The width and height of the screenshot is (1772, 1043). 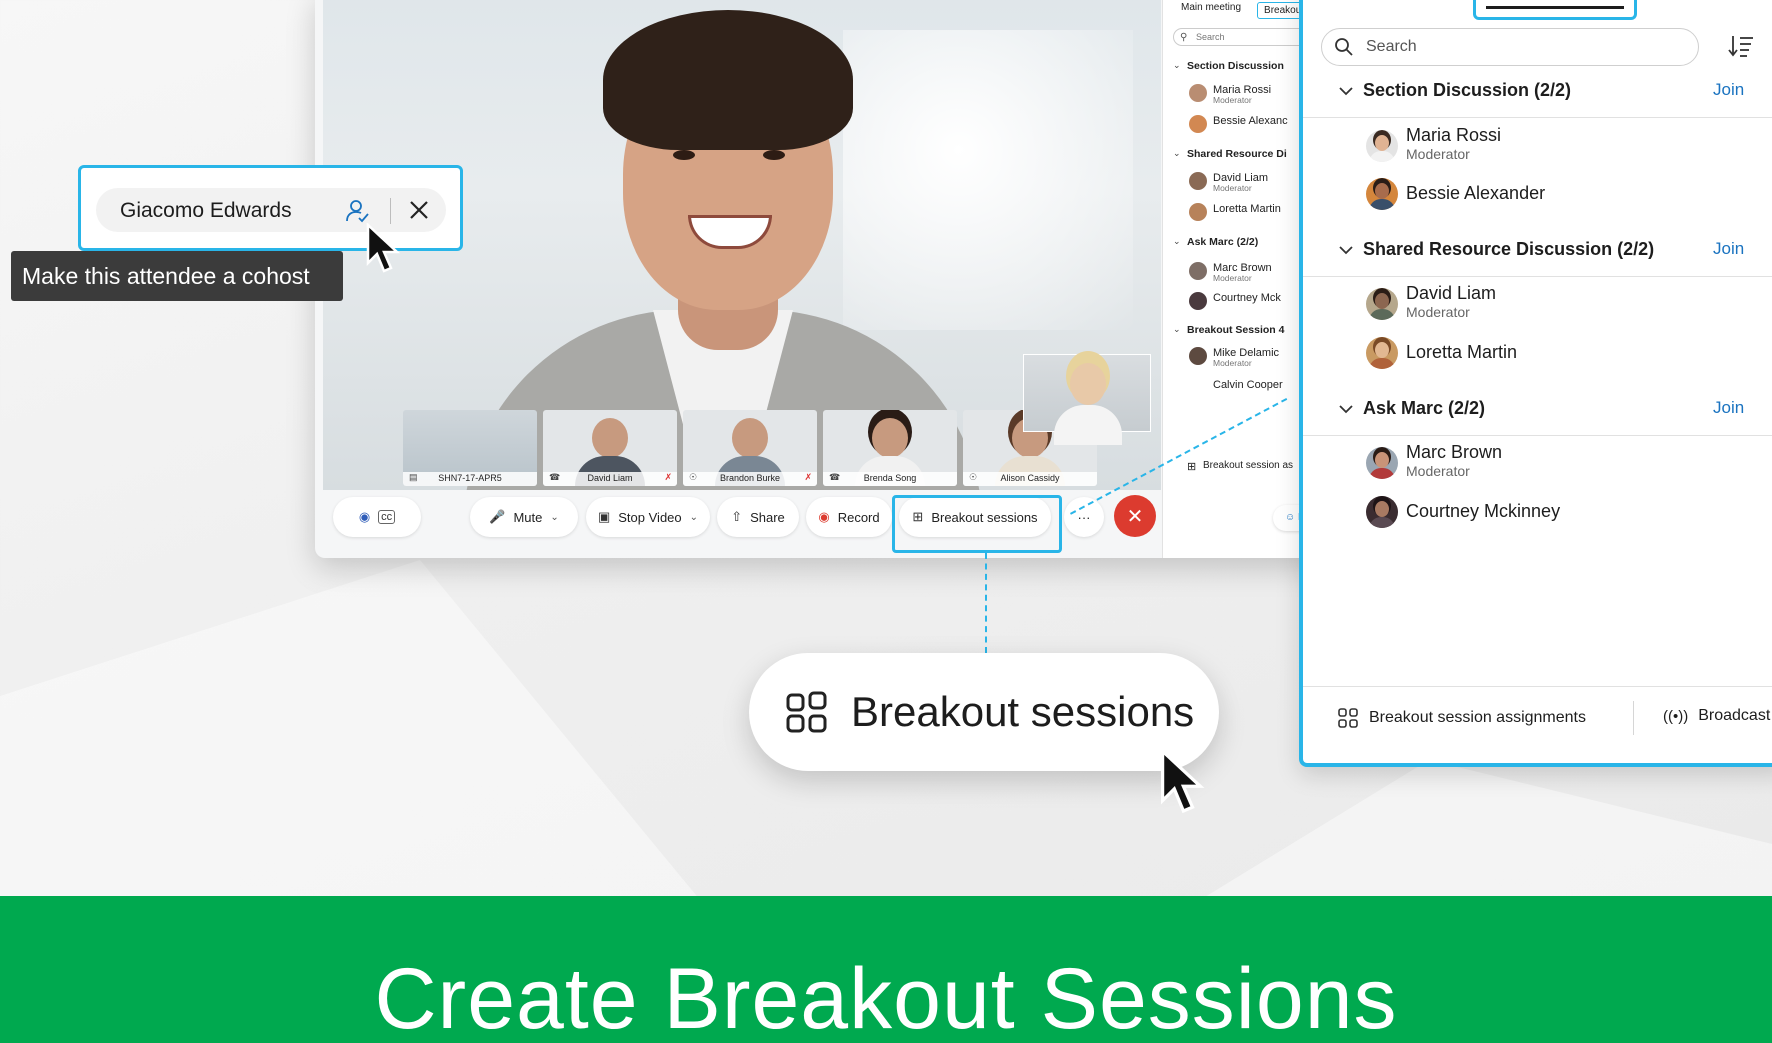 What do you see at coordinates (1483, 511) in the screenshot?
I see `participant-name: Courtney Mckinney` at bounding box center [1483, 511].